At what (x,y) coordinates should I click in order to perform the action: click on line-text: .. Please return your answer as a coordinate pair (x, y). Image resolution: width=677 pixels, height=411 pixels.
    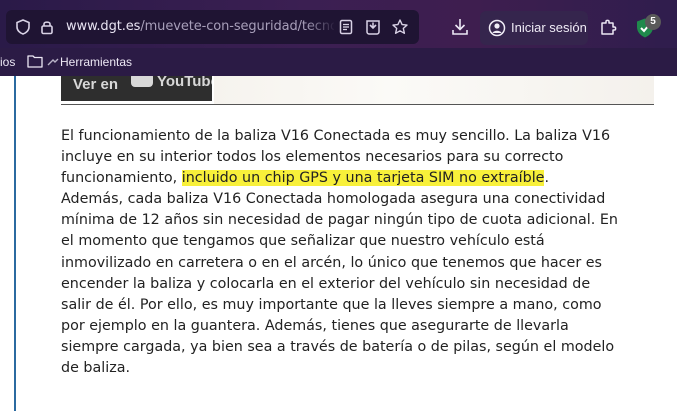
    Looking at the image, I should click on (547, 178).